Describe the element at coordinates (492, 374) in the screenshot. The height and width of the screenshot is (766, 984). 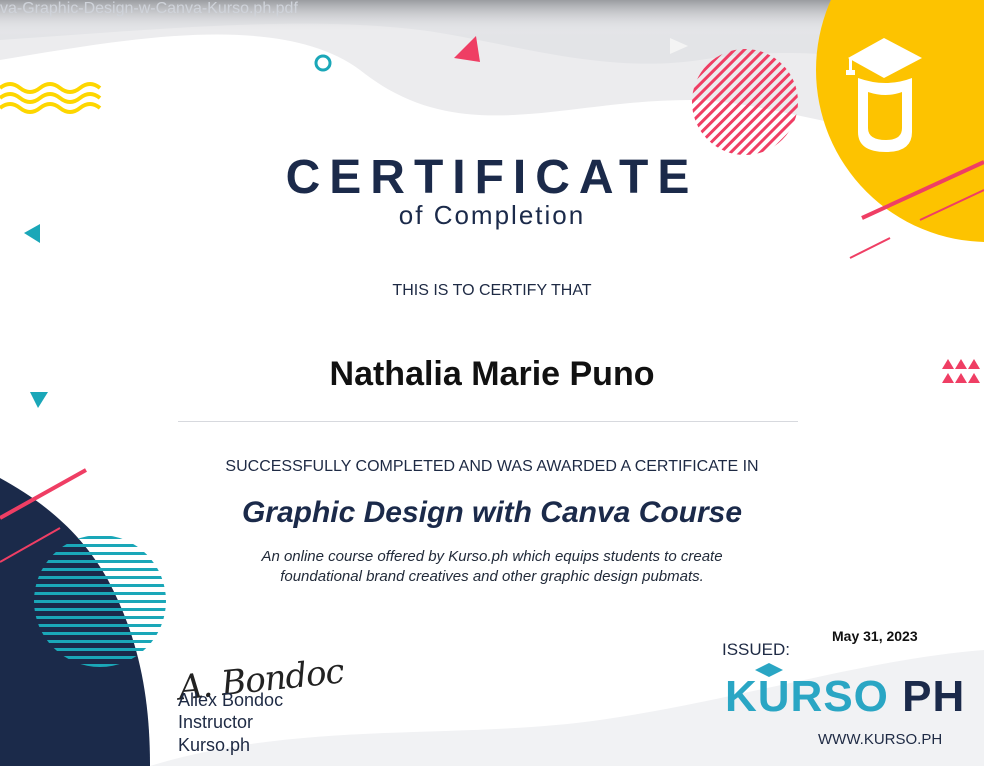
I see `recipient-name: Nathalia Marie Puno` at that location.